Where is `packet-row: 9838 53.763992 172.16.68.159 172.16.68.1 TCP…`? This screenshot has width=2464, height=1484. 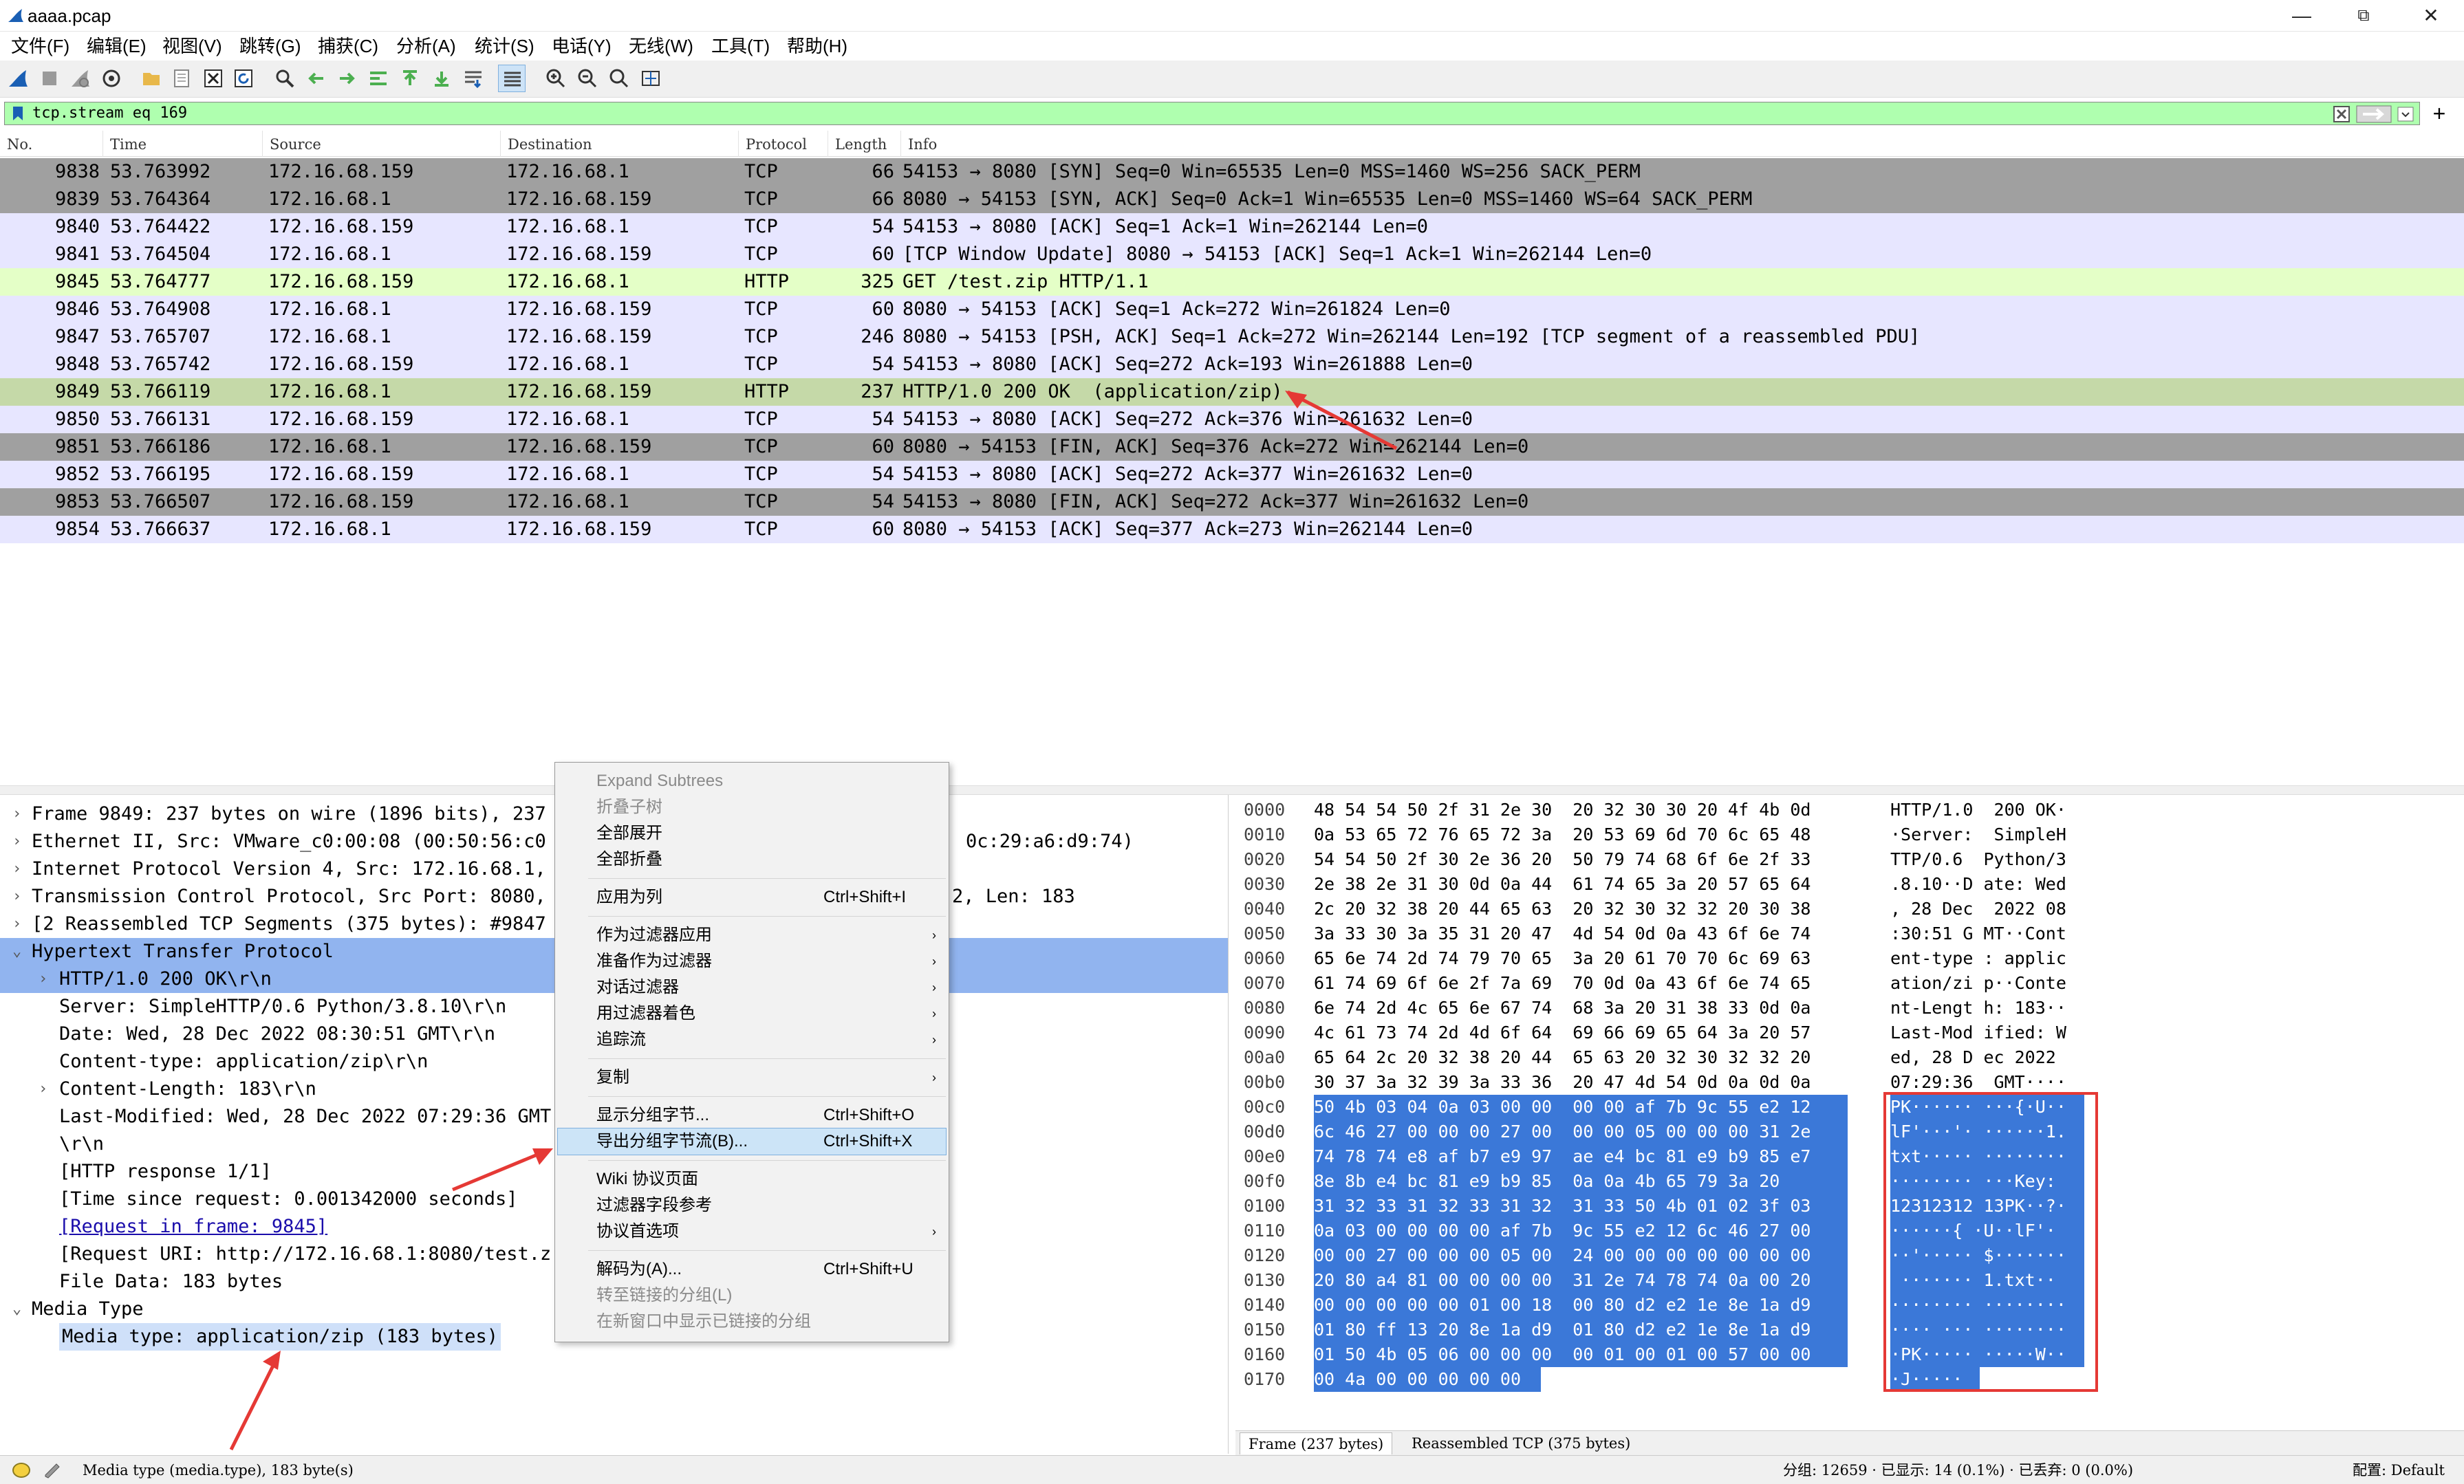 packet-row: 9838 53.763992 172.16.68.159 172.16.68.1 TCP… is located at coordinates (1232, 172).